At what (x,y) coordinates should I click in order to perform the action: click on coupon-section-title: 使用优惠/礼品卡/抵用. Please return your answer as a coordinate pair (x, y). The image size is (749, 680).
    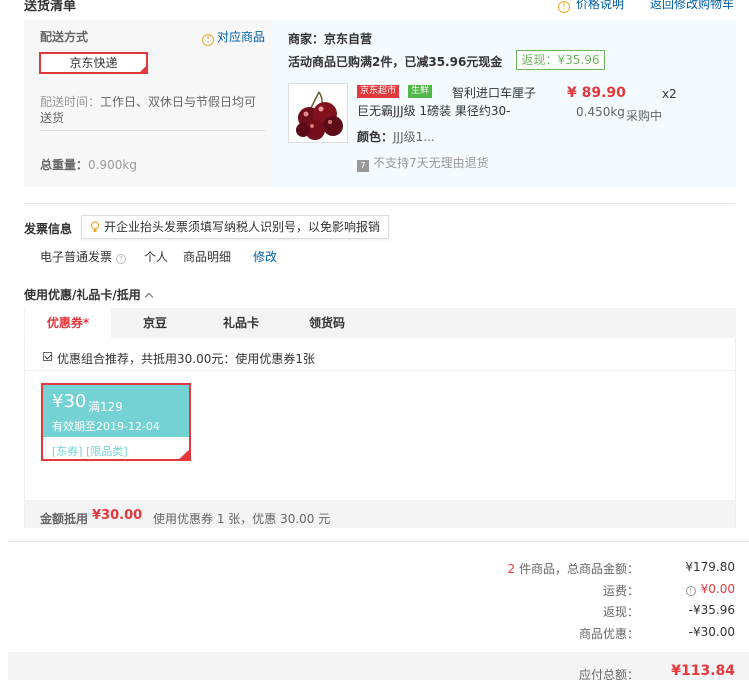
    Looking at the image, I should click on (82, 295).